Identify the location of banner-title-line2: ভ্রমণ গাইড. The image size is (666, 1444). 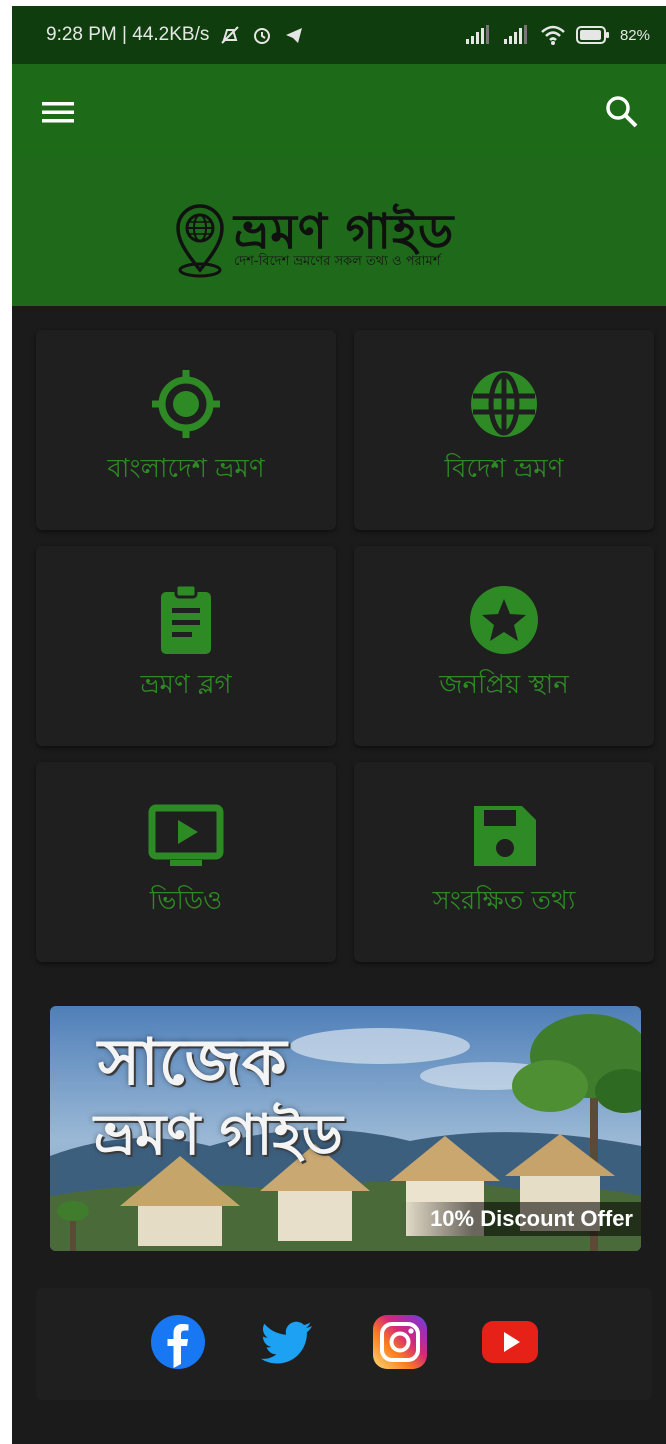
(218, 1135).